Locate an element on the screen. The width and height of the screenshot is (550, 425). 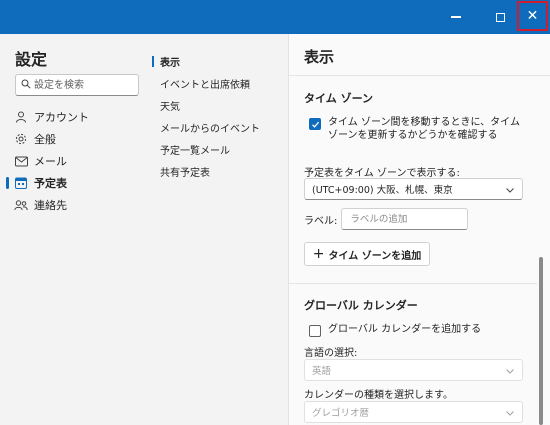
language-value: 英語 is located at coordinates (322, 371).